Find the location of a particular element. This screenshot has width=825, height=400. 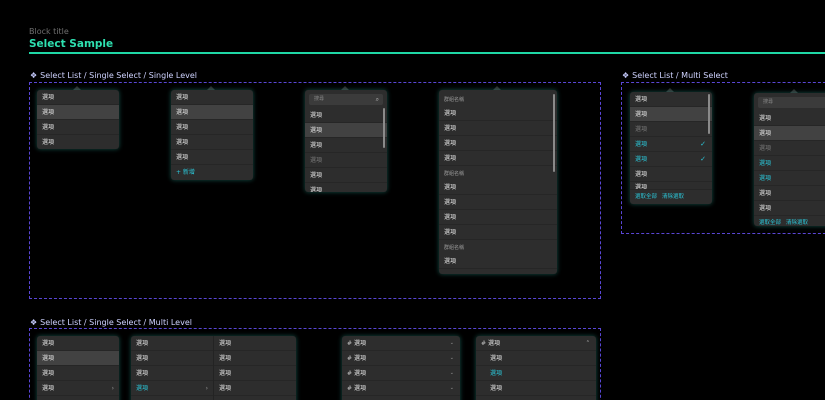

menu-multi-level: 選項 選項 選項 選項 › is located at coordinates (78, 368).